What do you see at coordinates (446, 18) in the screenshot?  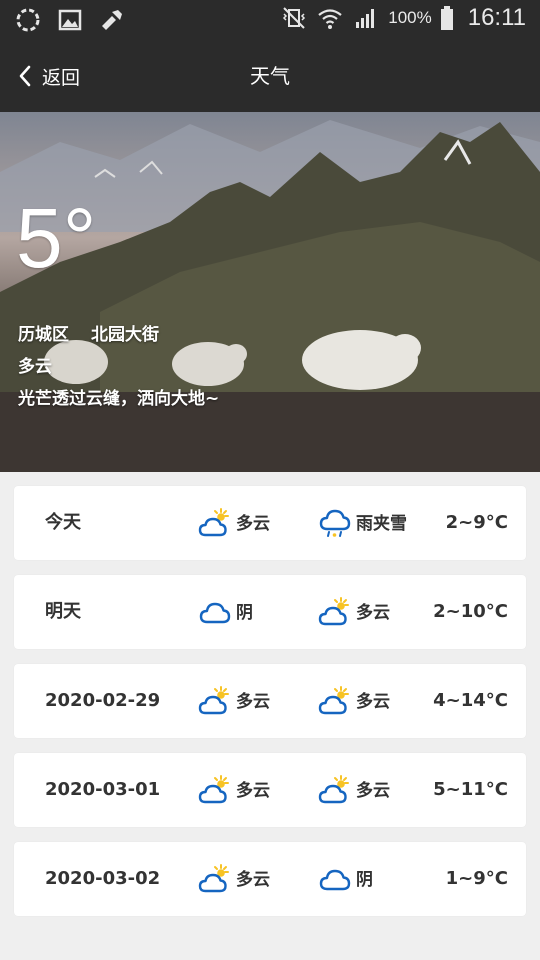 I see `battery-icon` at bounding box center [446, 18].